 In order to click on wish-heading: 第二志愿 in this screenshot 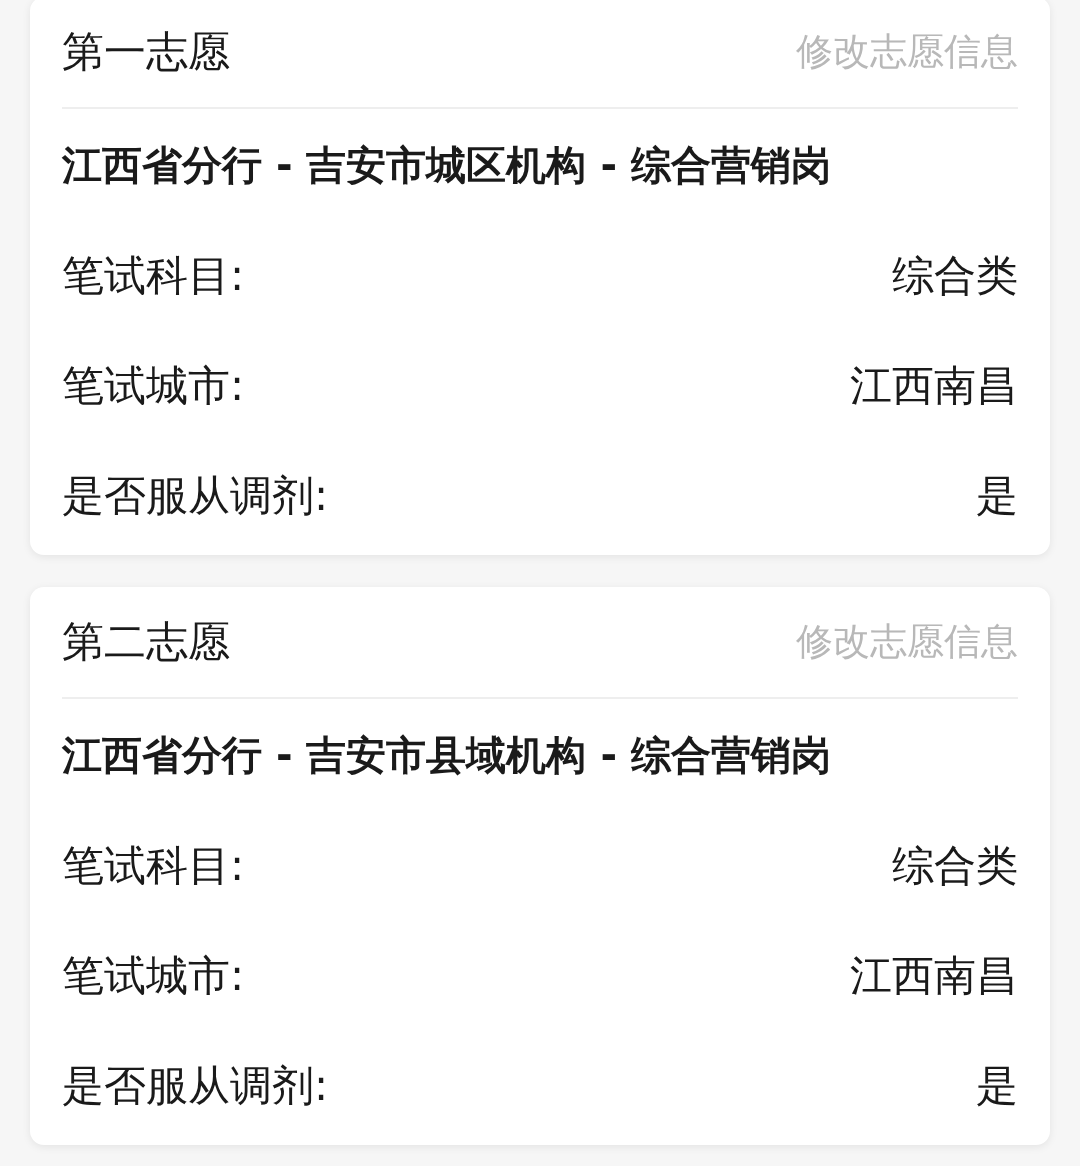, I will do `click(146, 642)`.